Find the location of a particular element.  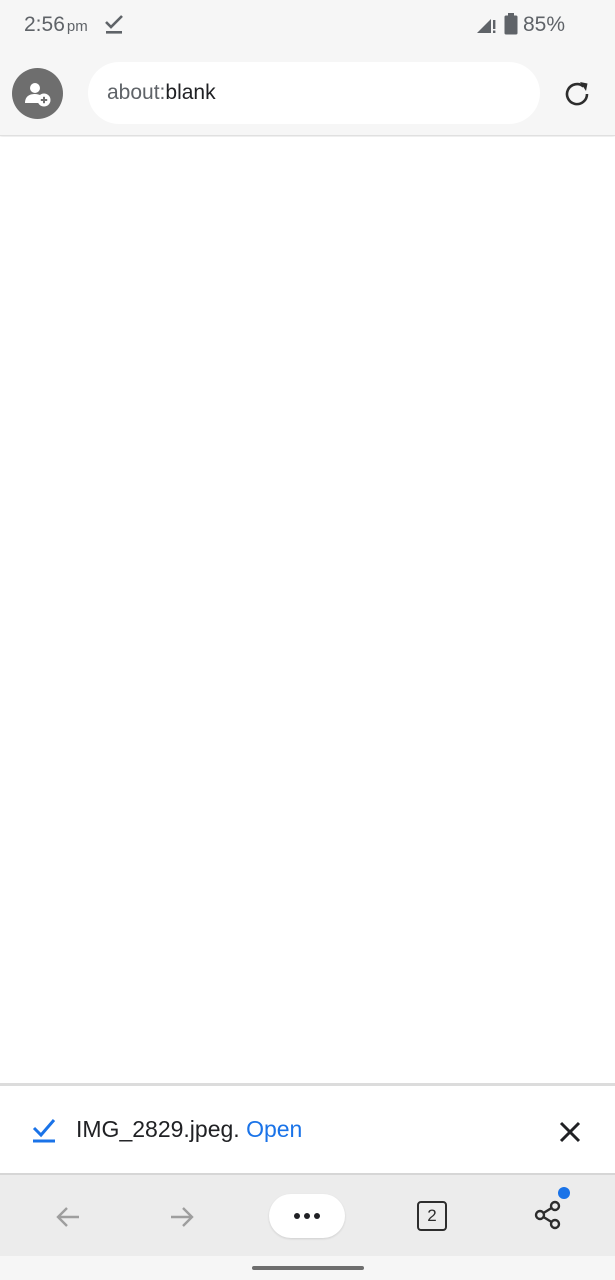

tabs-button: 2 is located at coordinates (432, 1216).